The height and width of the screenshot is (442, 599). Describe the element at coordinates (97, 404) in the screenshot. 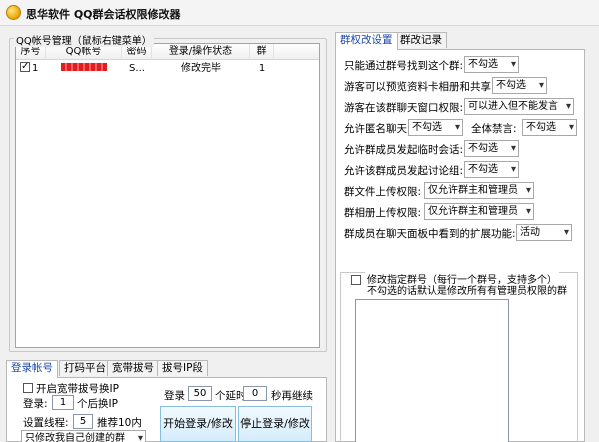

I see `login-suffix-label: 个后换IP` at that location.